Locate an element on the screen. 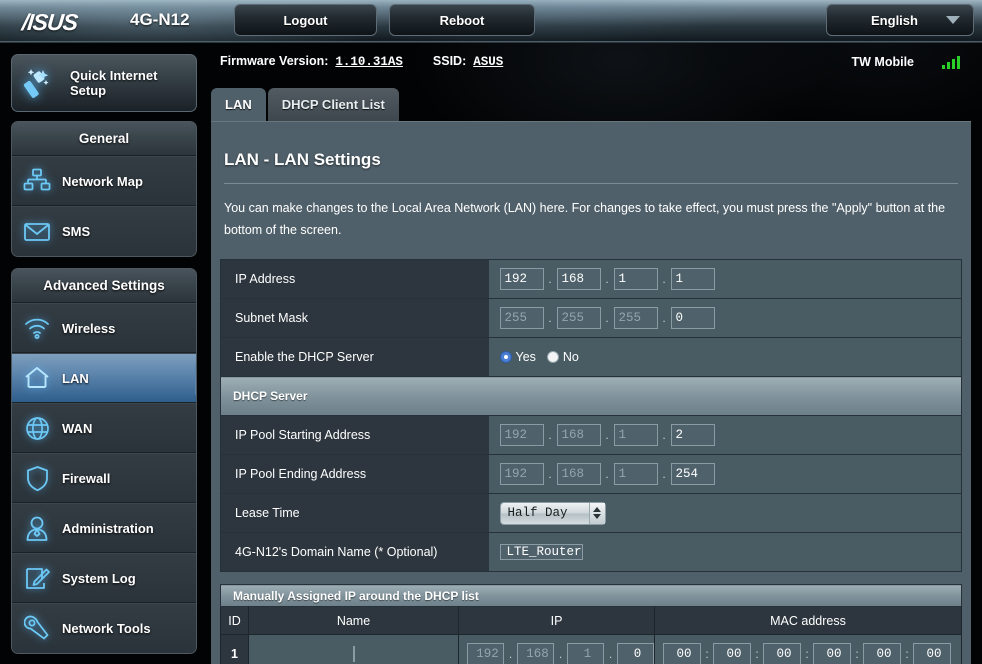 The image size is (982, 664). pool-end-octet-4: 254 is located at coordinates (692, 474).